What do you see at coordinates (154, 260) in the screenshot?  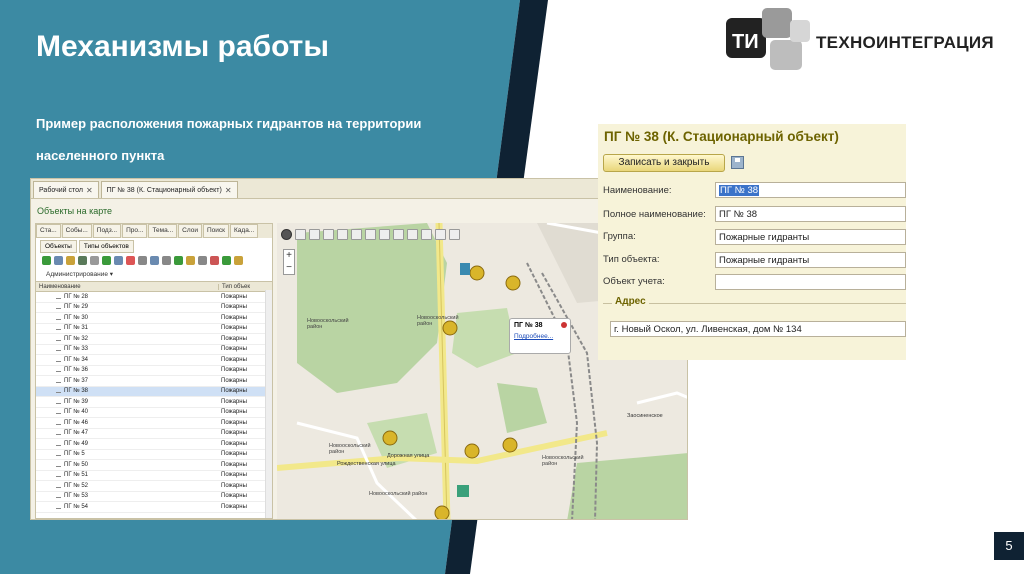 I see `report-icon` at bounding box center [154, 260].